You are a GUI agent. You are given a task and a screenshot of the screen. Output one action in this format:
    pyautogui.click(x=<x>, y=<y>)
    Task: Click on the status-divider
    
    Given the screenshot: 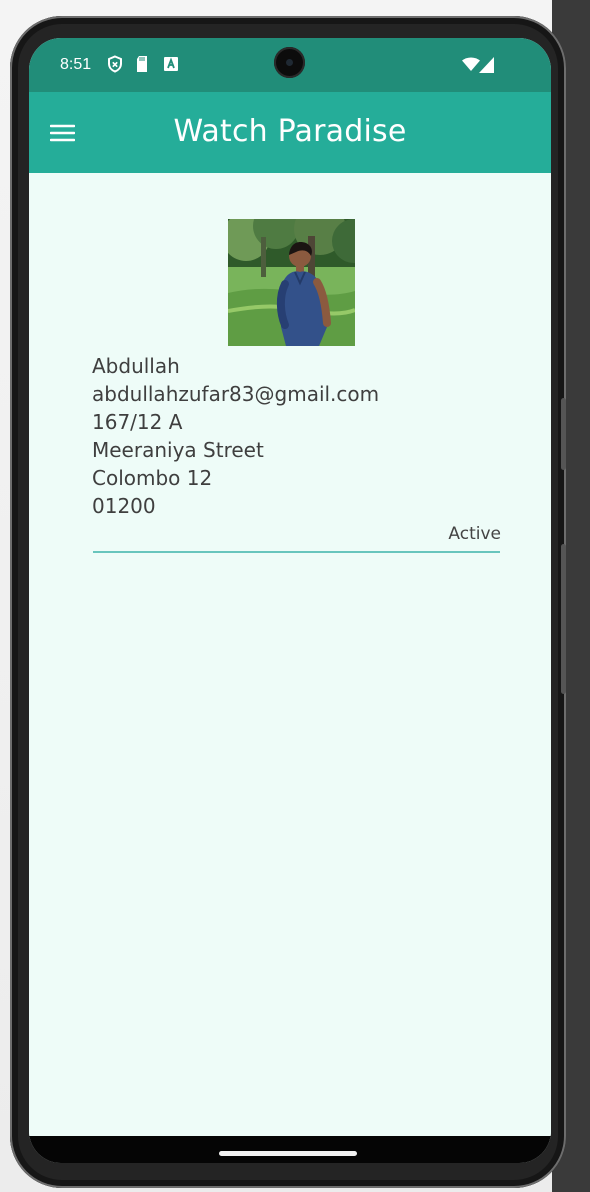 What is the action you would take?
    pyautogui.click(x=296, y=552)
    